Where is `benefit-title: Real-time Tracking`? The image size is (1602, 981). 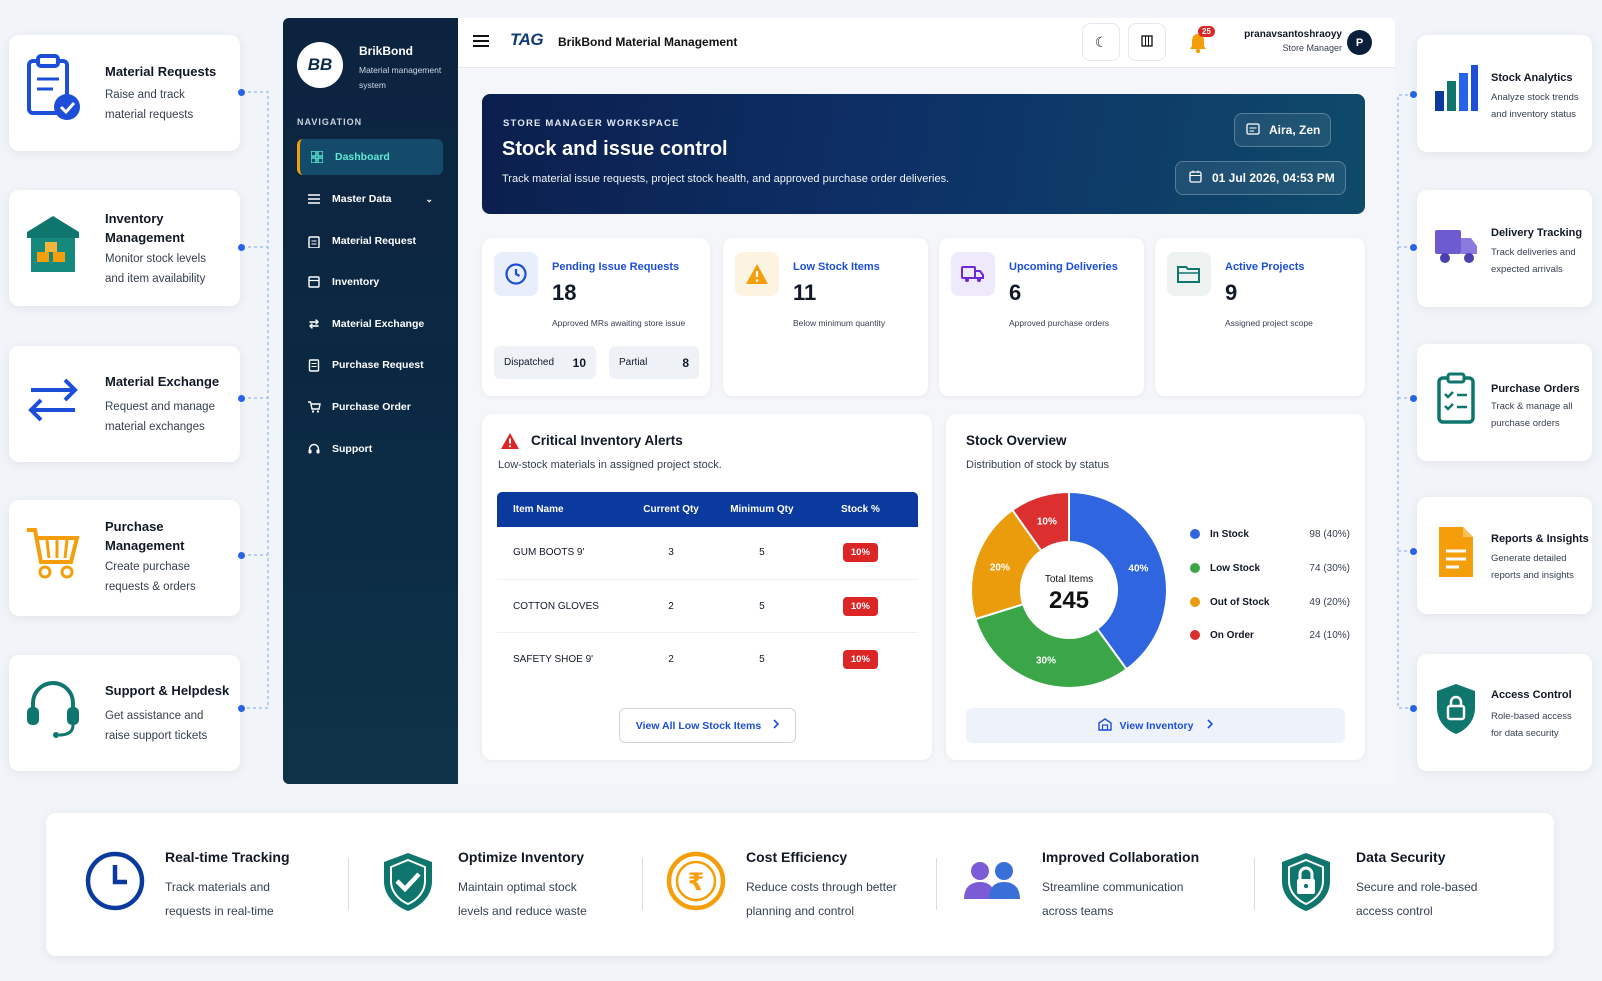
benefit-title: Real-time Tracking is located at coordinates (227, 857).